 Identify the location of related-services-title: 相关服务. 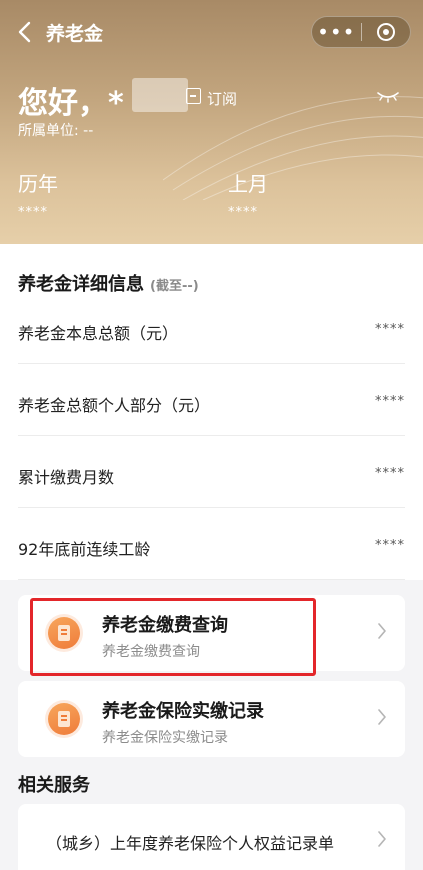
(54, 785).